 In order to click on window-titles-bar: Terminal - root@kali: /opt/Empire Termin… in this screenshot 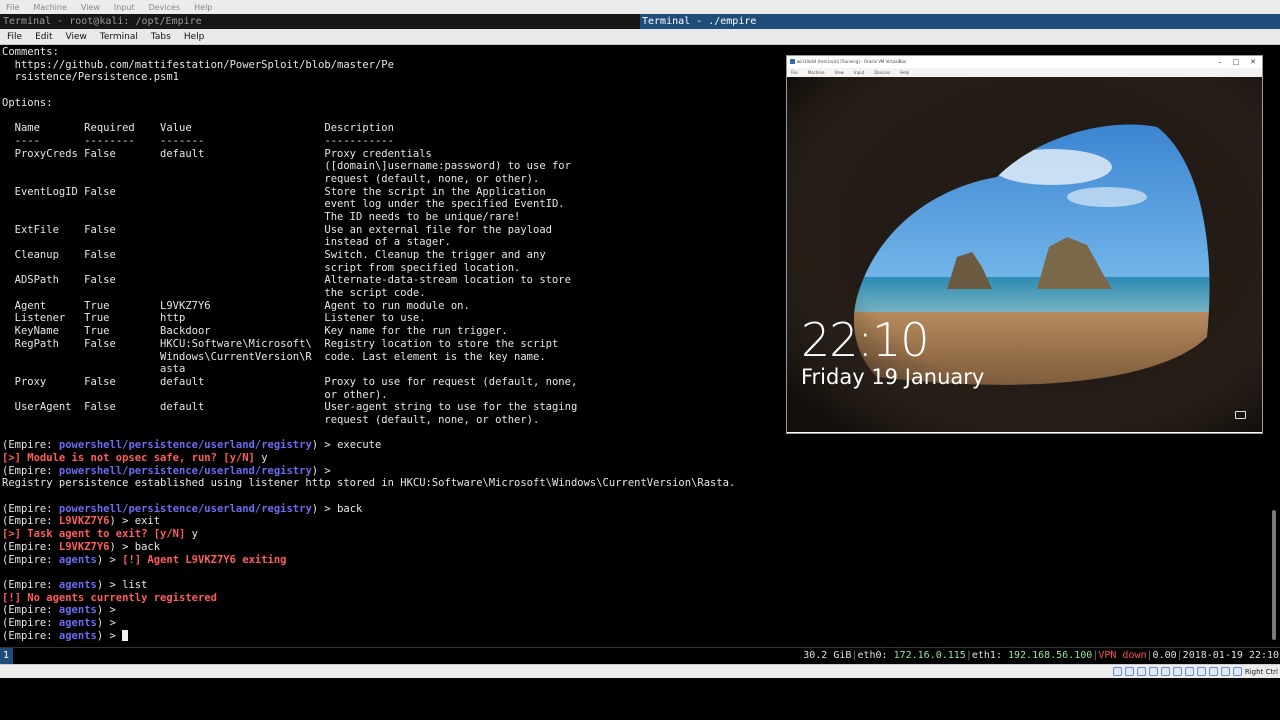, I will do `click(640, 21)`.